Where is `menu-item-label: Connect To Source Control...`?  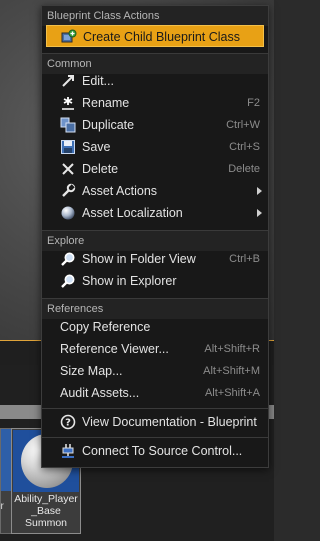
menu-item-label: Connect To Source Control... is located at coordinates (162, 451).